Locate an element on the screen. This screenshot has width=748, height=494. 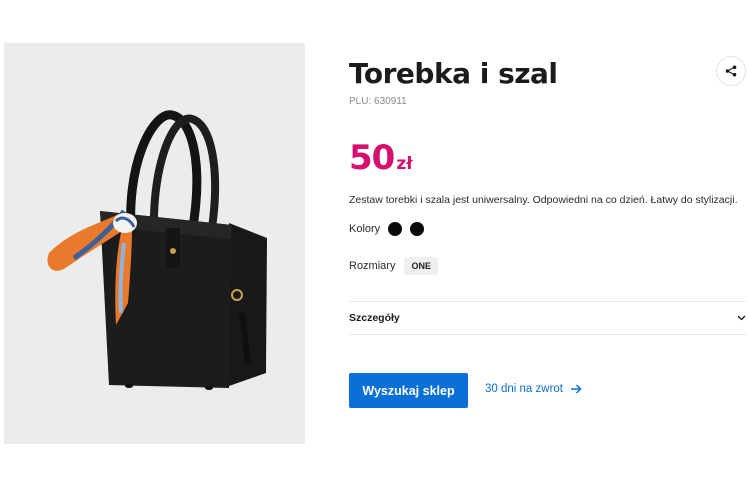
share-button is located at coordinates (731, 71).